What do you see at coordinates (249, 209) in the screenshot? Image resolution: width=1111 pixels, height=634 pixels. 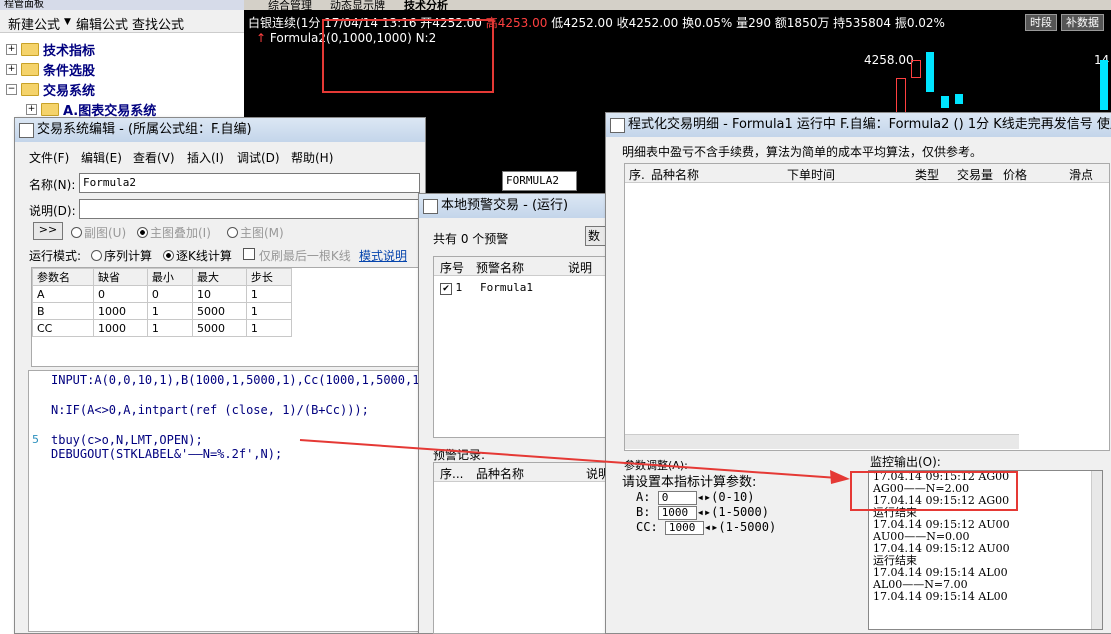 I see `description-field` at bounding box center [249, 209].